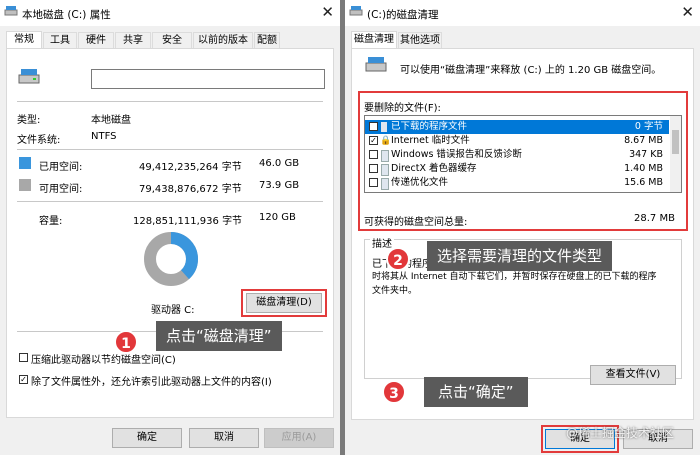  I want to click on capacity-bytes: 128,851,111,936 字节, so click(188, 221).